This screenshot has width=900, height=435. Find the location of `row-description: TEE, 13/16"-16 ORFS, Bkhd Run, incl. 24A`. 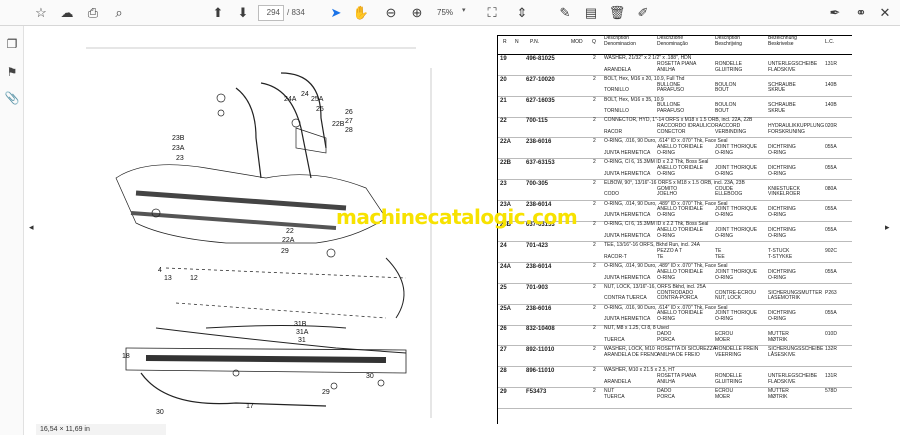

row-description: TEE, 13/16"-16 ORFS, Bkhd Run, incl. 24A is located at coordinates (652, 245).